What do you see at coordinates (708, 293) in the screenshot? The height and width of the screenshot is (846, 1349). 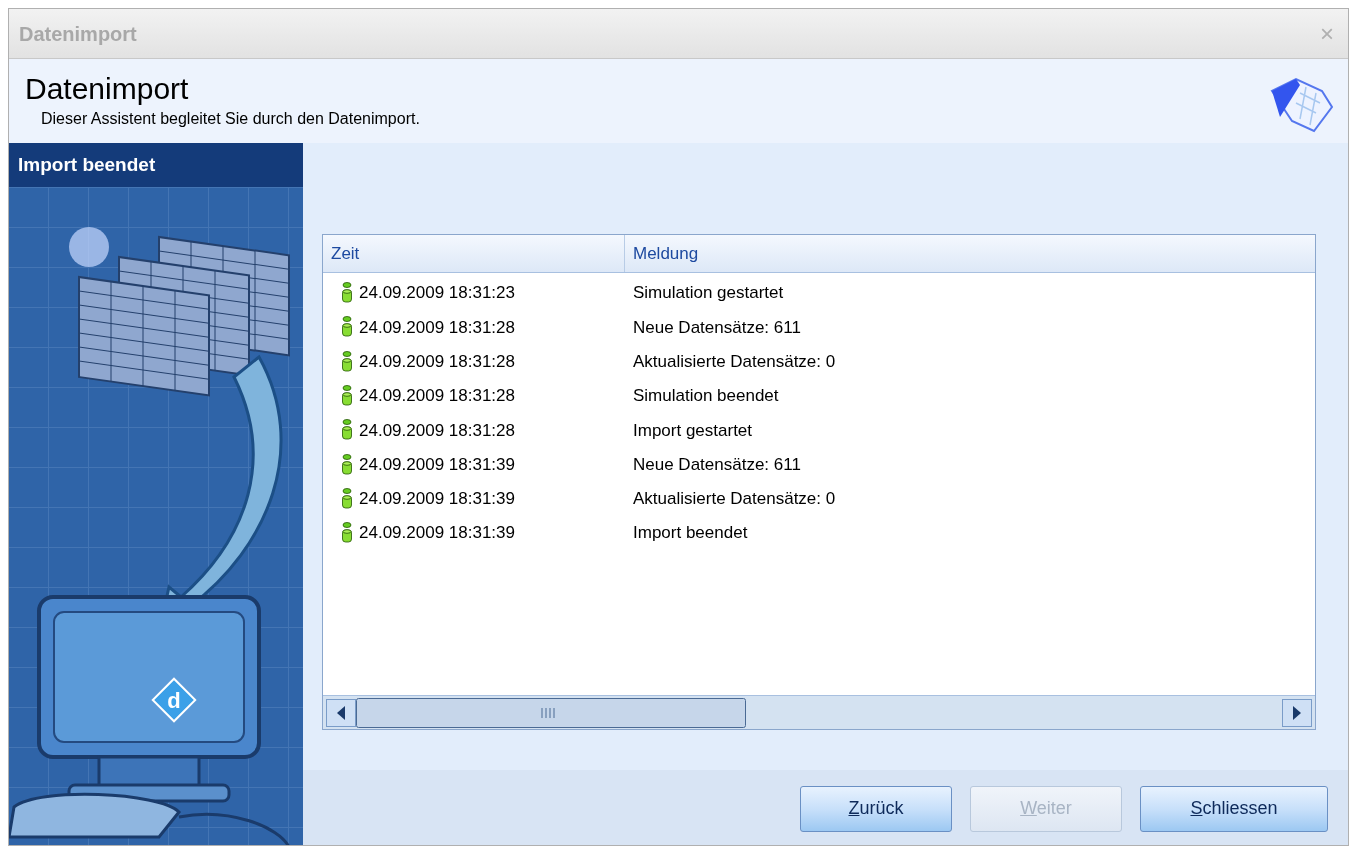 I see `message-cell-text: Simulation gestartet` at bounding box center [708, 293].